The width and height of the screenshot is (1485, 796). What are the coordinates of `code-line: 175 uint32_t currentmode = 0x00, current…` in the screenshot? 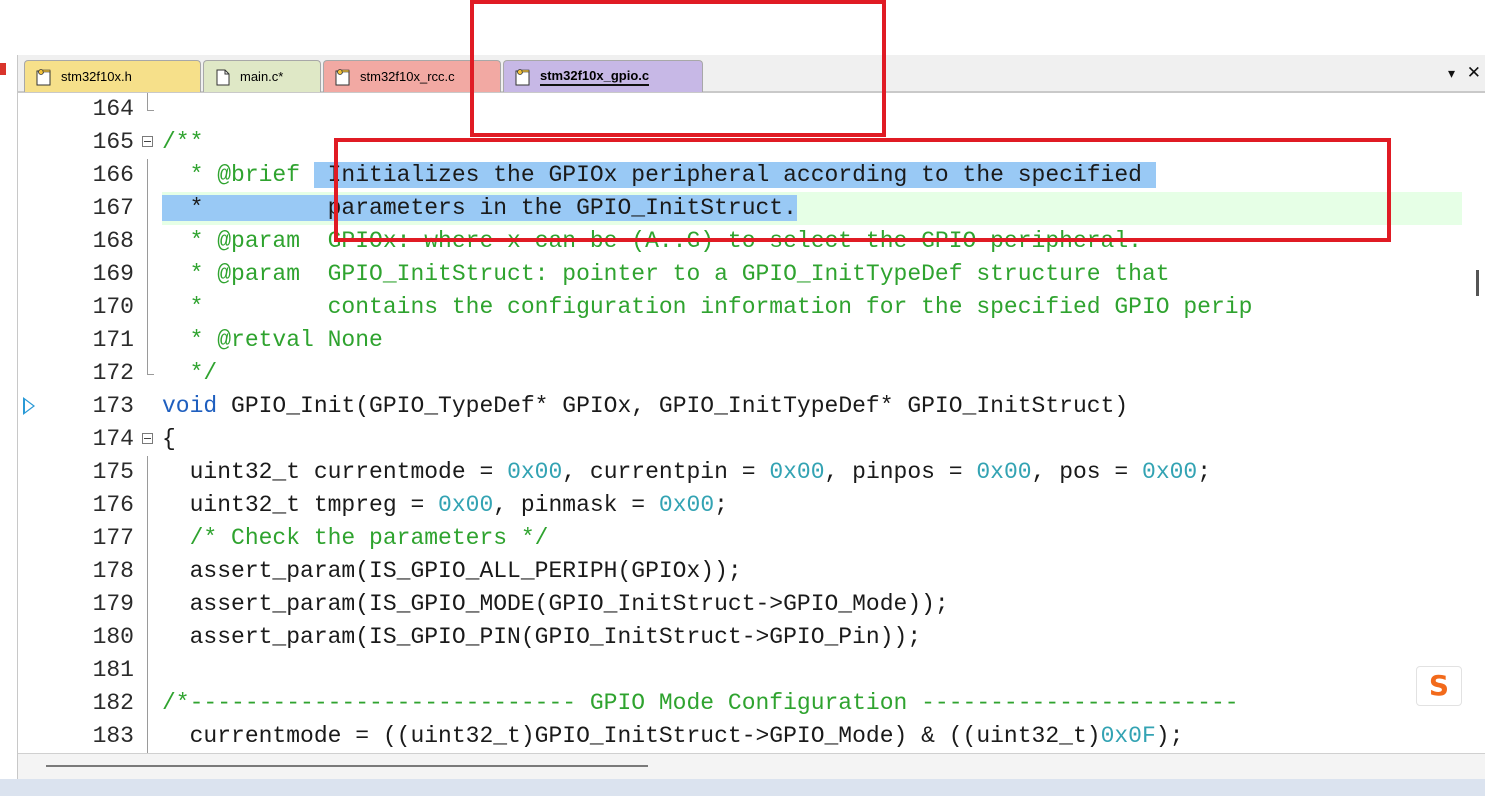 It's located at (751, 472).